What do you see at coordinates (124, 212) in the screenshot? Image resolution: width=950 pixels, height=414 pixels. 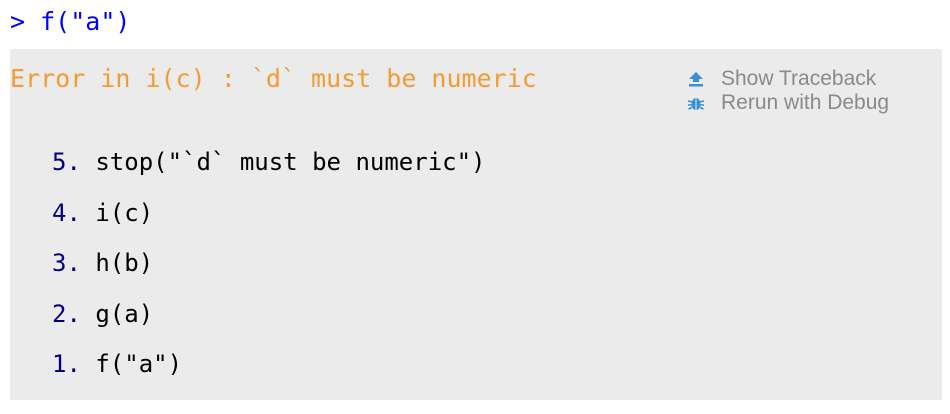 I see `frame-call: i(c)` at bounding box center [124, 212].